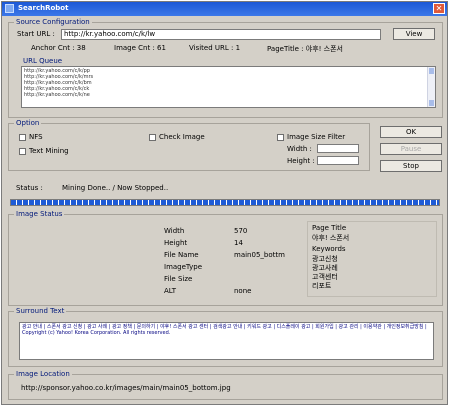 This screenshot has height=410, width=460. What do you see at coordinates (224, 9) in the screenshot?
I see `title-bar: SearchRobot ✕` at bounding box center [224, 9].